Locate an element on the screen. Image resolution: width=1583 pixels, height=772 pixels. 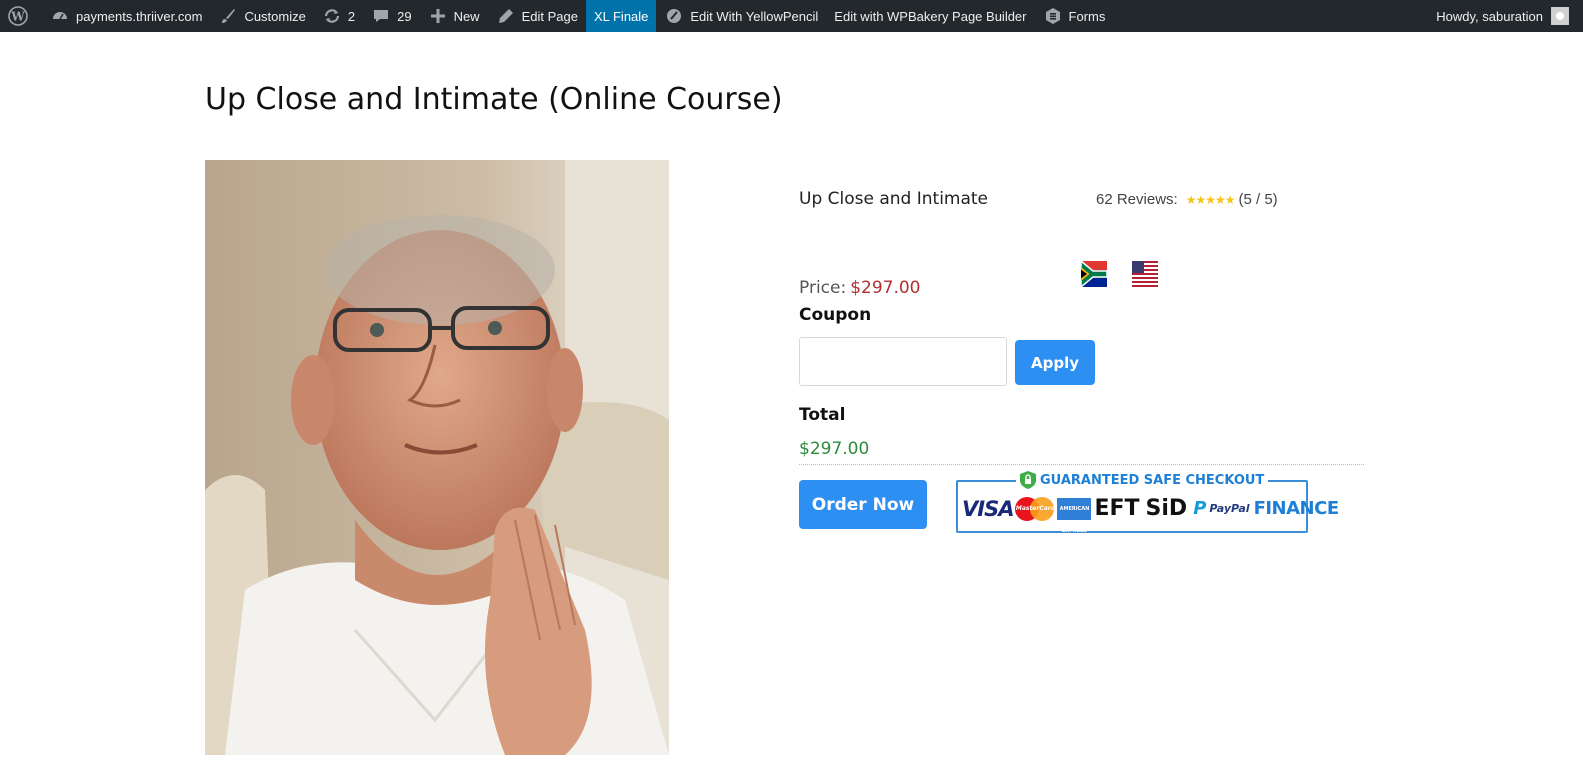
badge-title-text: GUARANTEED SAFE CHECKOUT is located at coordinates (1152, 480).